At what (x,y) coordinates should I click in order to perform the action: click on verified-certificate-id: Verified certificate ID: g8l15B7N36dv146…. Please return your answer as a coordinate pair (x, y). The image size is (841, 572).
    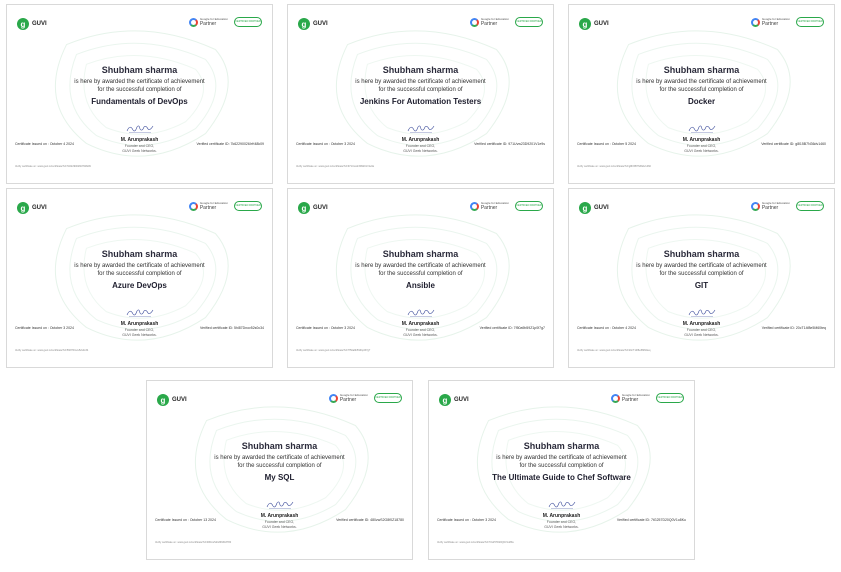
    Looking at the image, I should click on (793, 144).